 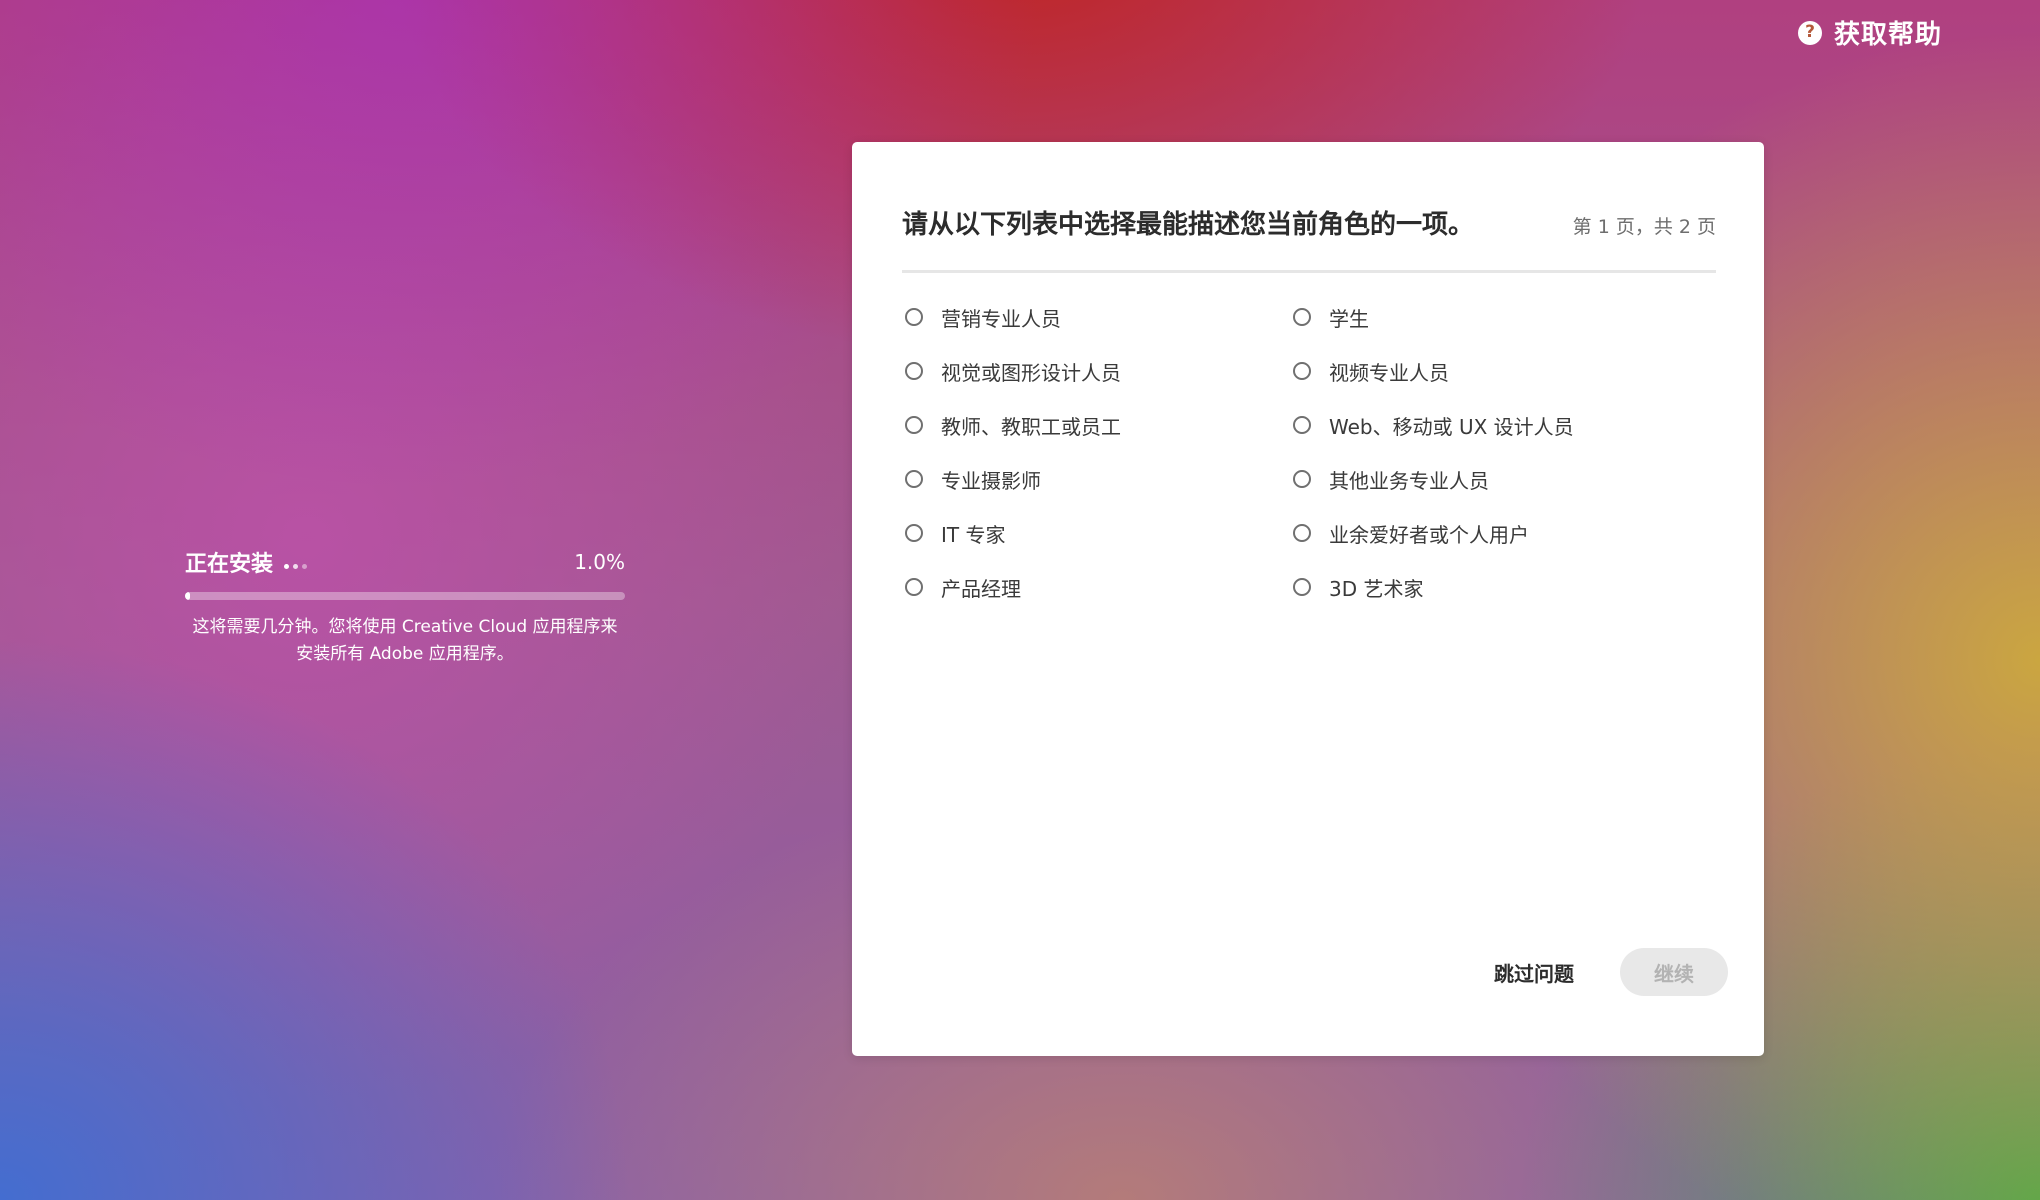 I want to click on loading-dots-icon, so click(x=297, y=565).